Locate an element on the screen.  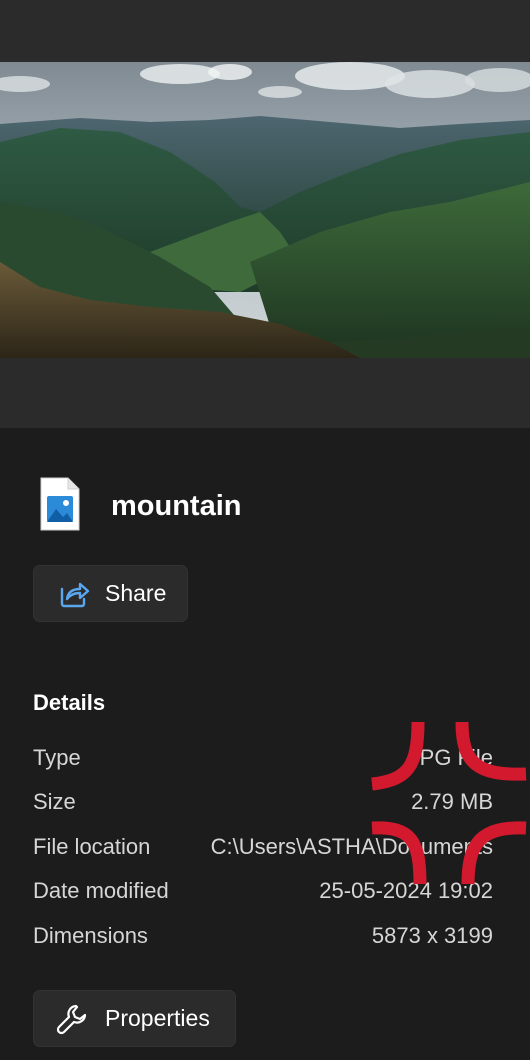
detail-label-date-modified: Date modified is located at coordinates (101, 890).